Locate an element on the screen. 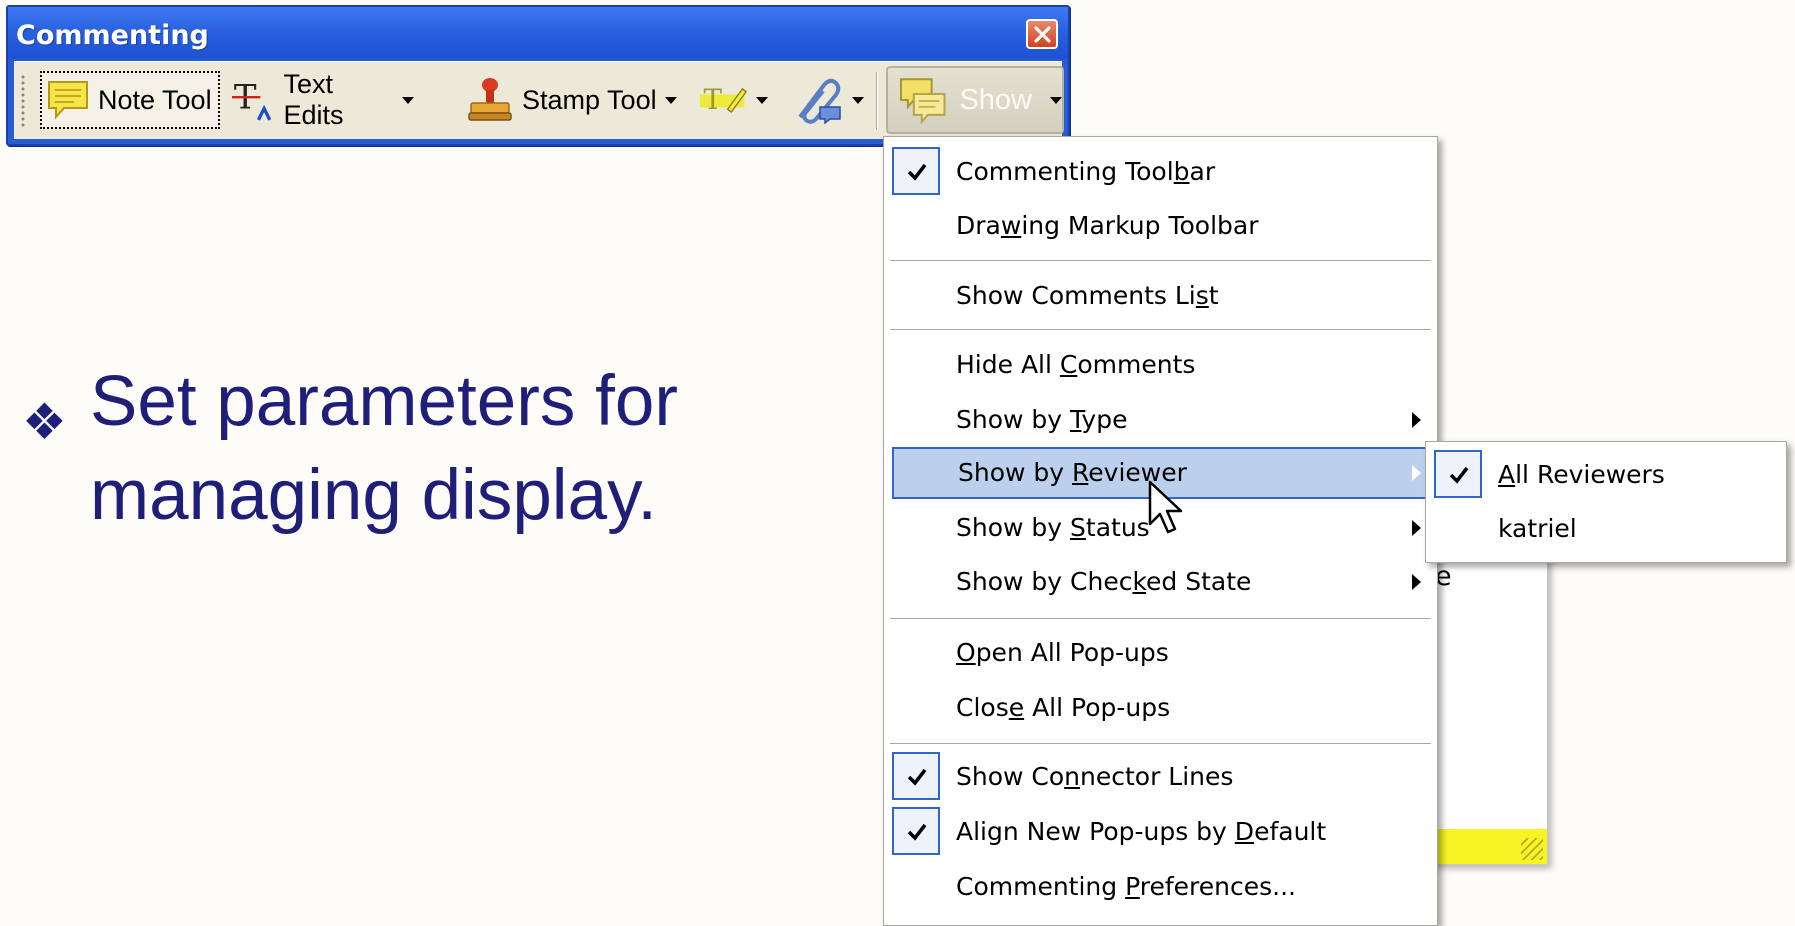 Image resolution: width=1795 pixels, height=926 pixels. reviewer-submenu: All Reviewers katriel is located at coordinates (1606, 502).